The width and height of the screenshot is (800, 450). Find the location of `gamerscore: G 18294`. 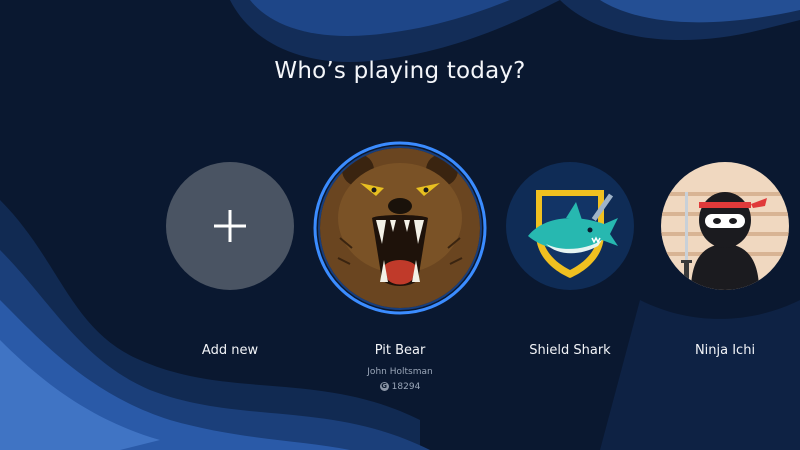

gamerscore: G 18294 is located at coordinates (400, 387).